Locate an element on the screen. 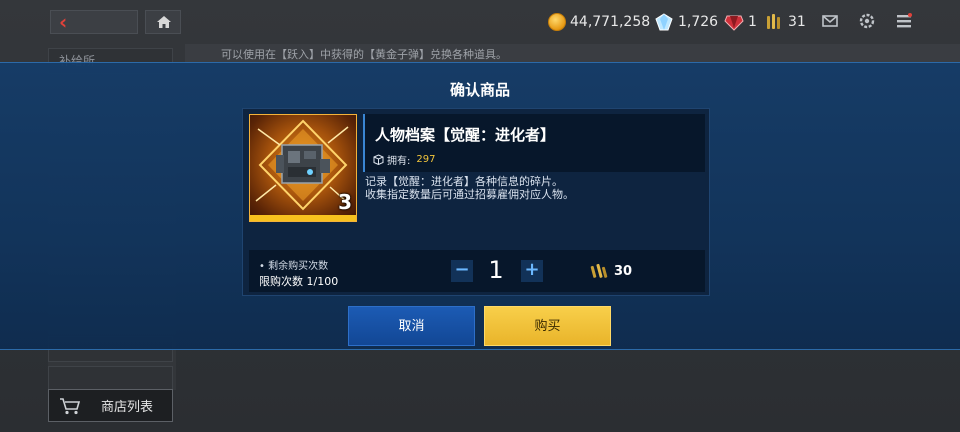 This screenshot has width=960, height=432. back-button: ‹ is located at coordinates (94, 22).